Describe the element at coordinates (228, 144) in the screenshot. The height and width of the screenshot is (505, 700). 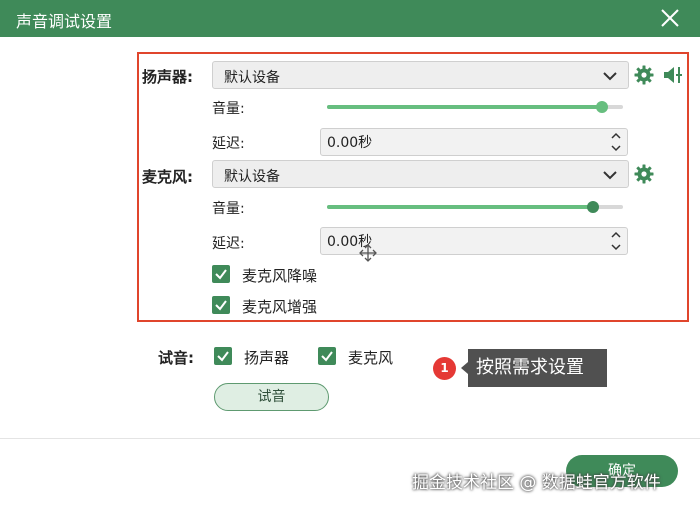
I see `speaker-delay-label: 延迟:` at that location.